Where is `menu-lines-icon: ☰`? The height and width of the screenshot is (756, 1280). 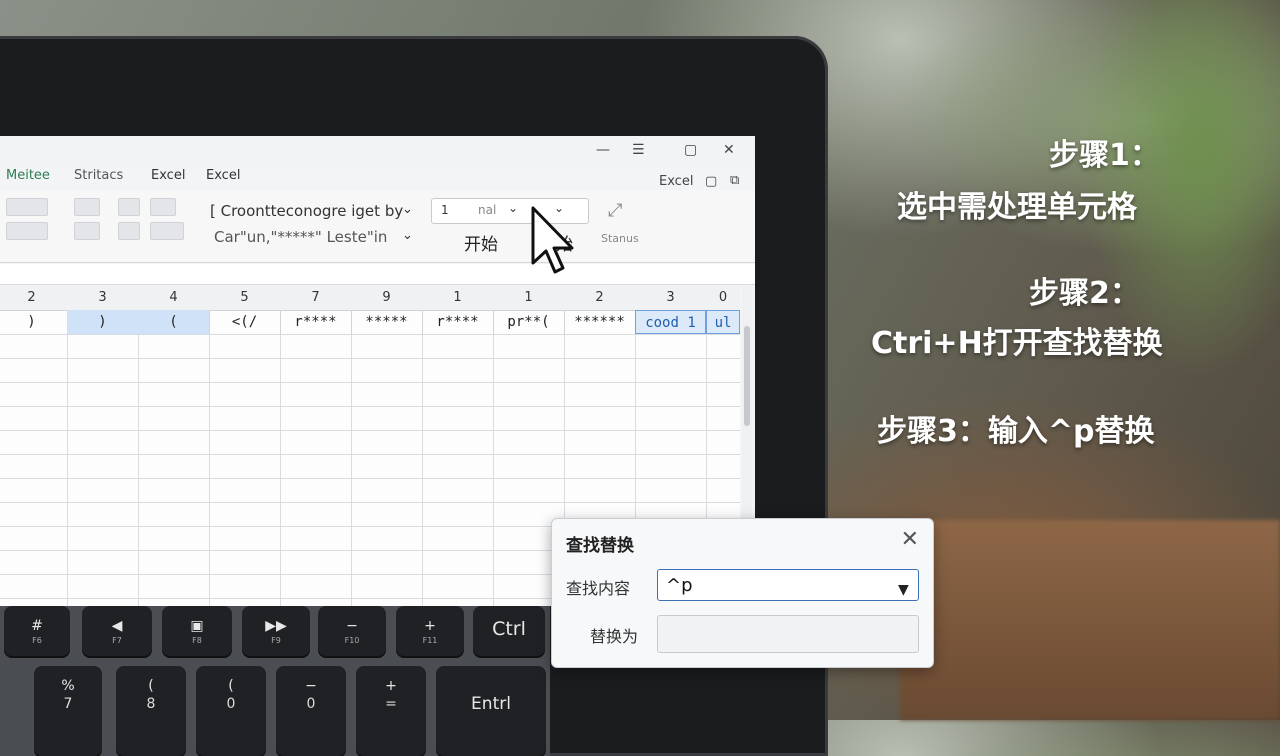
menu-lines-icon: ☰ is located at coordinates (638, 150).